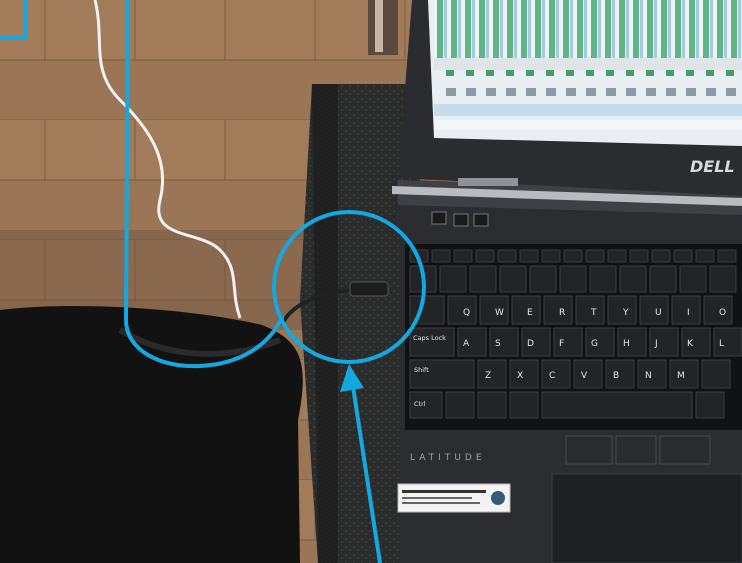  Describe the element at coordinates (420, 404) in the screenshot. I see `ctrl-key-label: Ctrl` at that location.